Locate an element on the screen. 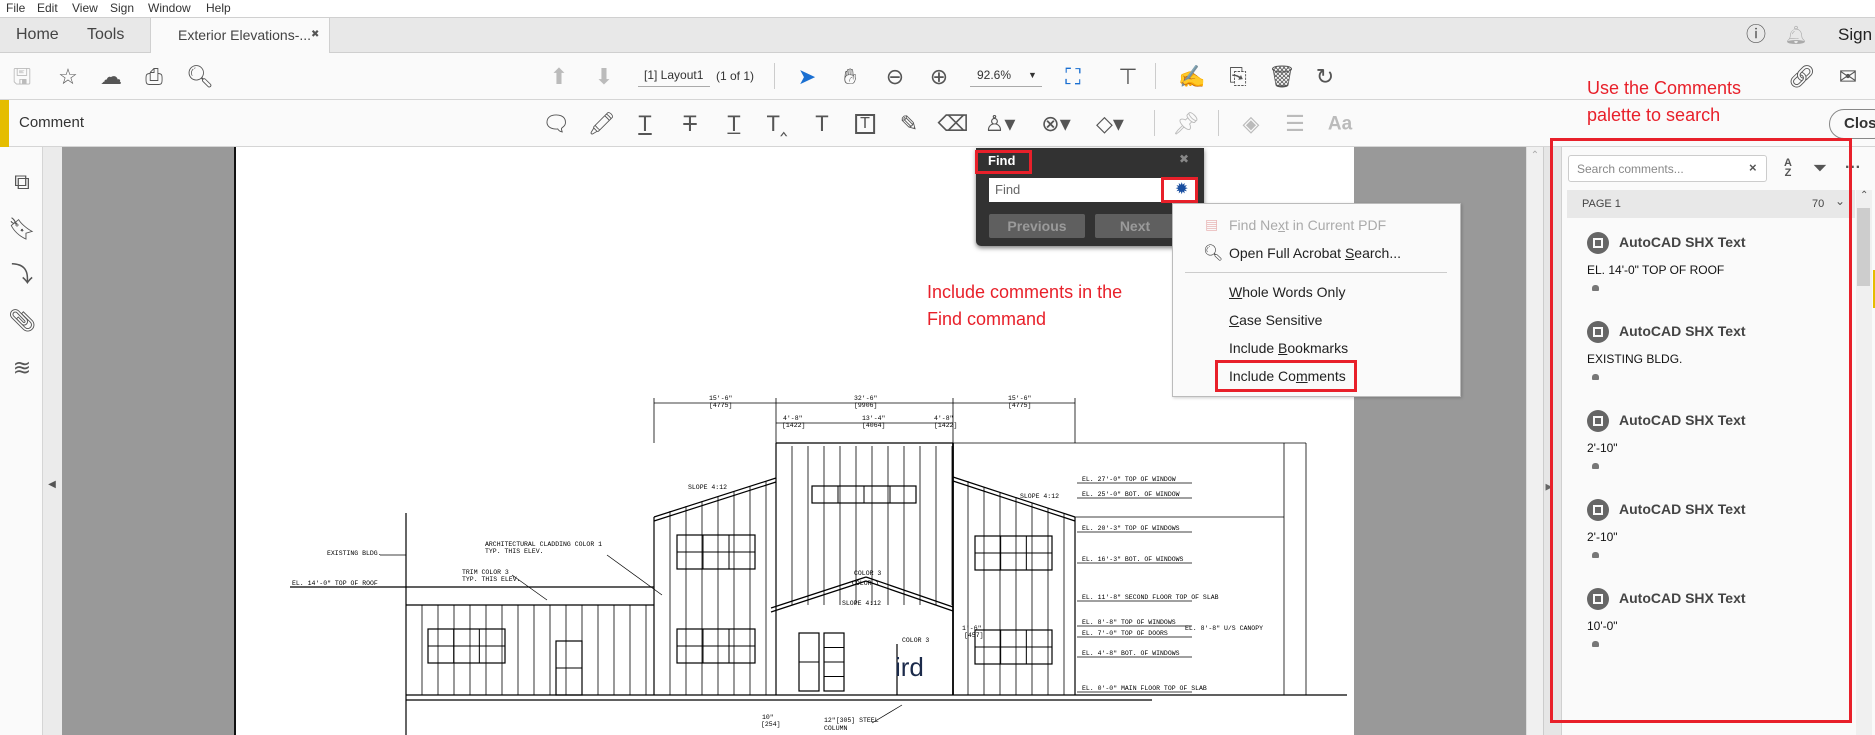  previous-page-icon: ⬆ is located at coordinates (559, 77).